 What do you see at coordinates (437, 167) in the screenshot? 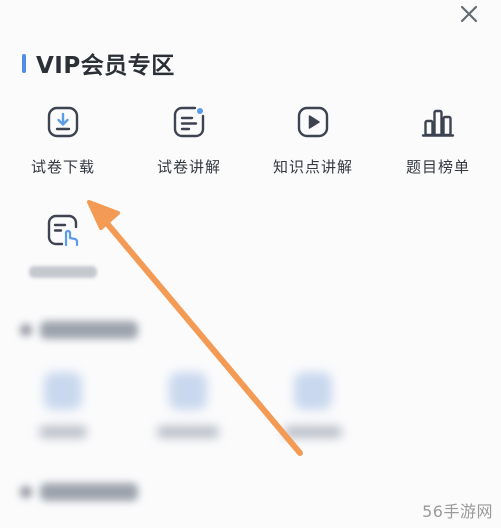
I see `tile-label: 题目榜单` at bounding box center [437, 167].